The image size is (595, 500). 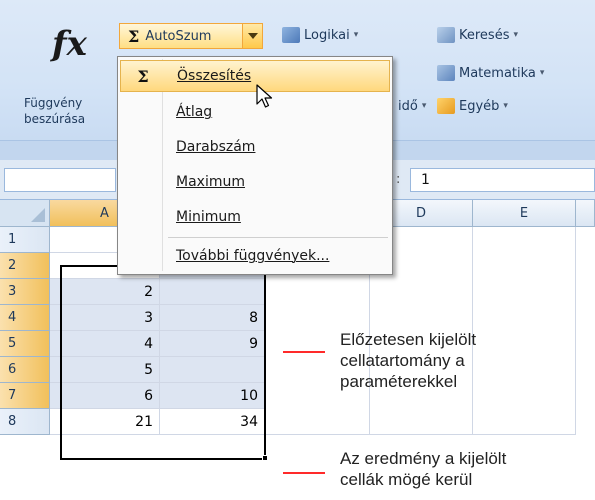 I want to click on column-header-f, so click(x=585, y=213).